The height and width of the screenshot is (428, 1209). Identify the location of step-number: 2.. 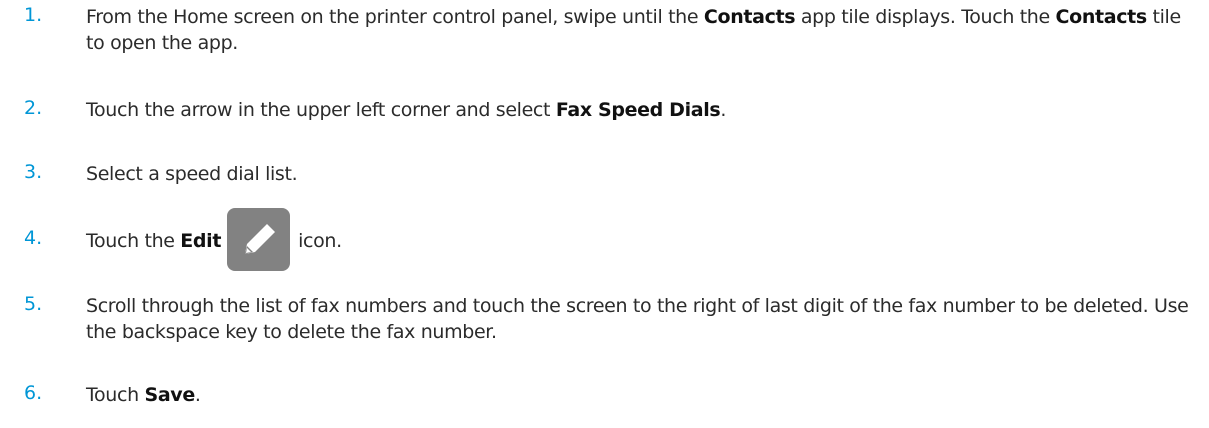
(33, 108).